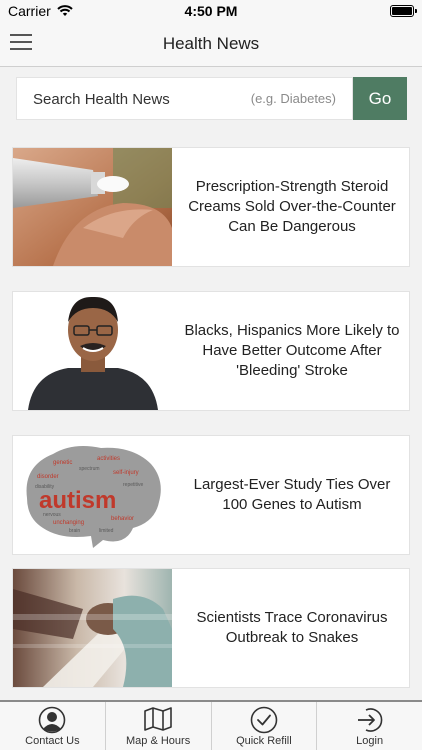 Image resolution: width=422 pixels, height=750 pixels. Describe the element at coordinates (92, 207) in the screenshot. I see `cream-tube-photo` at that location.